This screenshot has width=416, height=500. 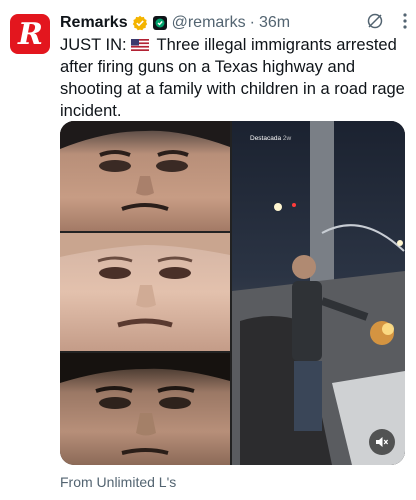 What do you see at coordinates (140, 23) in the screenshot?
I see `verified-badge-icon` at bounding box center [140, 23].